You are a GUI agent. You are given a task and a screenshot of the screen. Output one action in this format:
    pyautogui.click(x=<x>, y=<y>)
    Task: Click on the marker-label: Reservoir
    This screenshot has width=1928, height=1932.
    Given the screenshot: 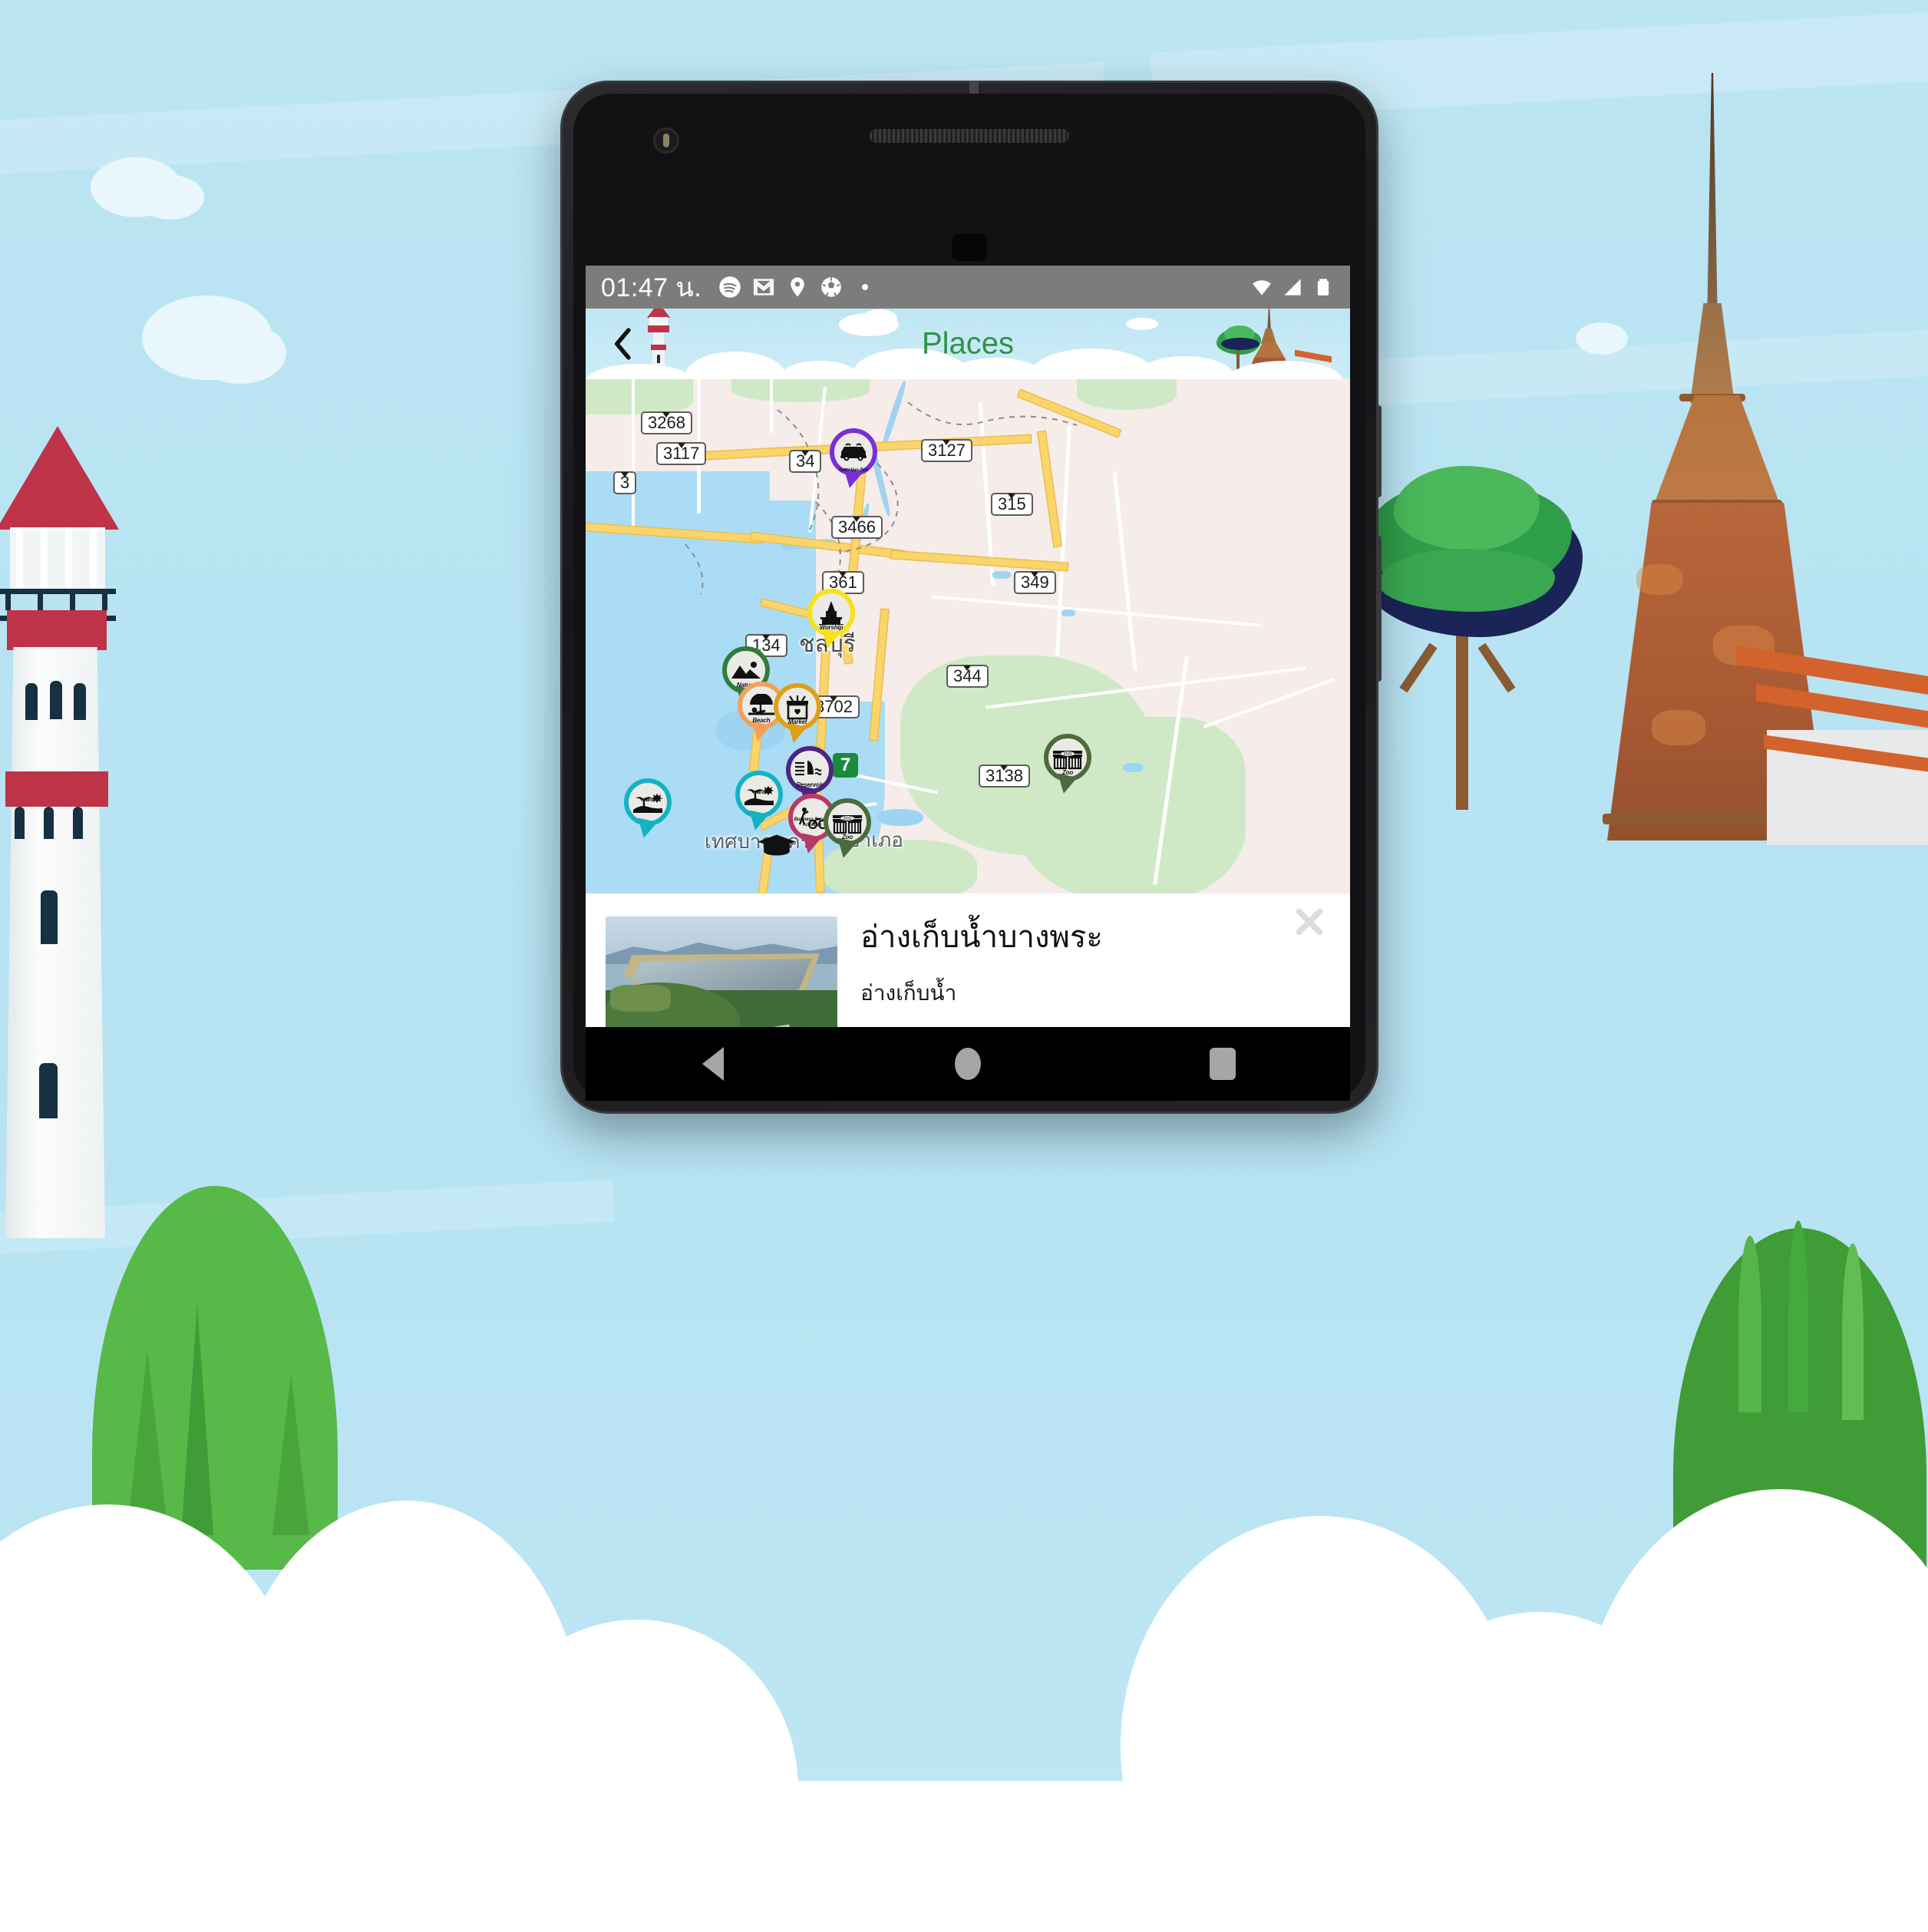 What is the action you would take?
    pyautogui.click(x=810, y=784)
    